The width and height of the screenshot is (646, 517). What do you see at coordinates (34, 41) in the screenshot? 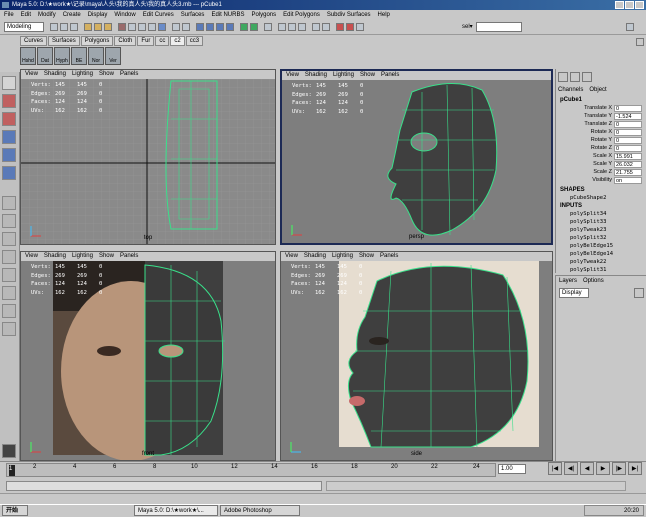
I see `shelf-tab-curves: Curves` at bounding box center [34, 41].